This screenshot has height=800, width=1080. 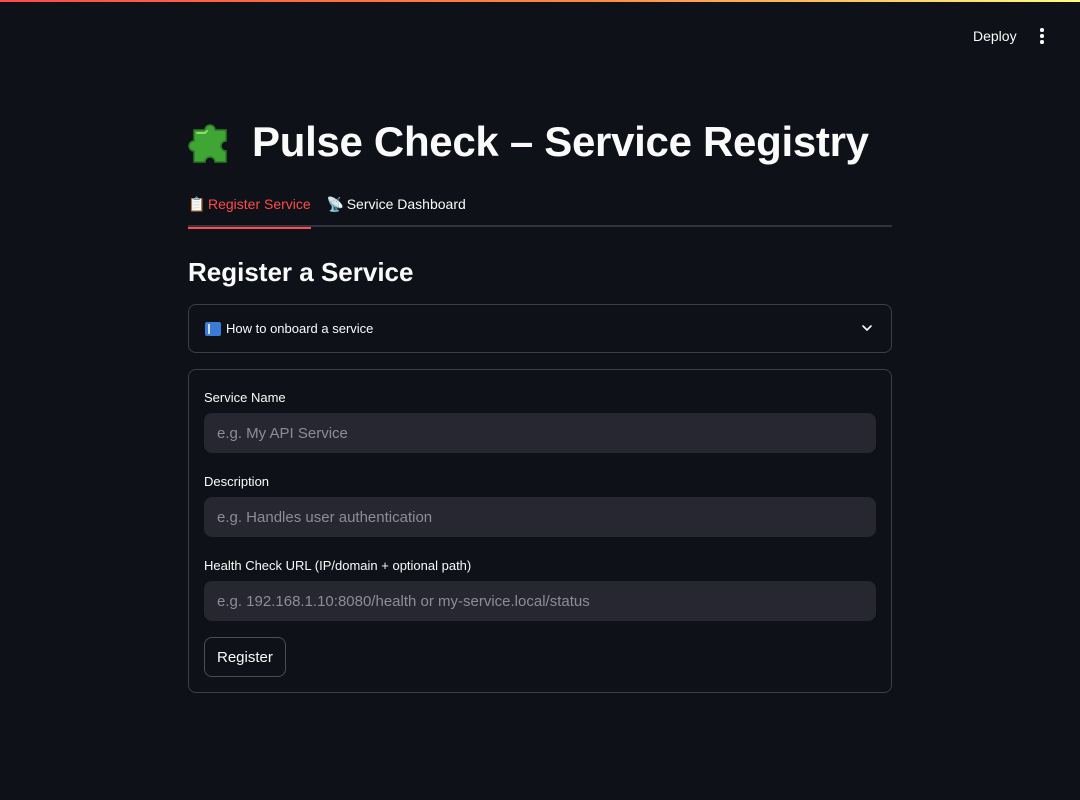 I want to click on tab-register-service: 📋 Register Service, so click(x=249, y=209).